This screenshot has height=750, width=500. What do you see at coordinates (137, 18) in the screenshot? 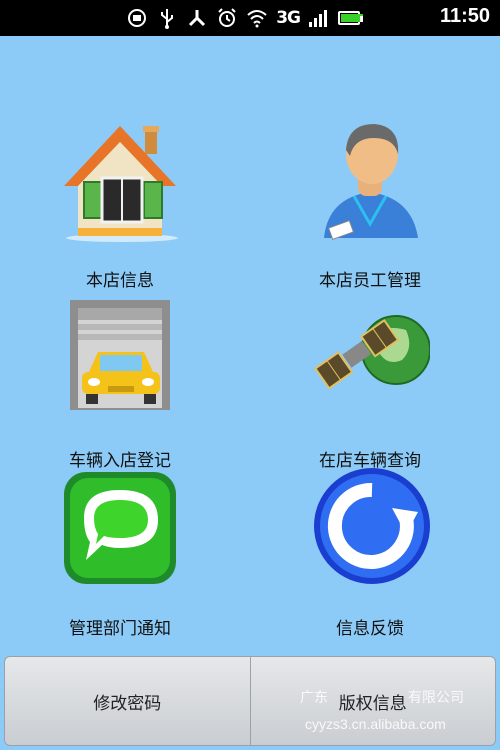
I see `message-icon` at bounding box center [137, 18].